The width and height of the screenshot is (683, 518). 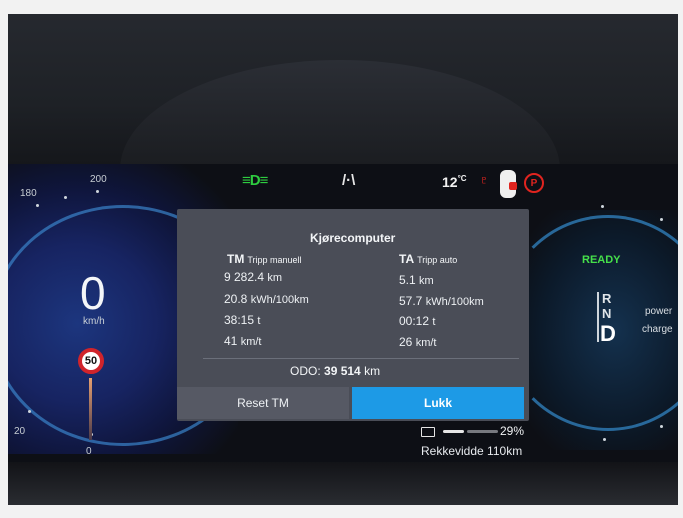 I want to click on gear-r: R, so click(x=607, y=298).